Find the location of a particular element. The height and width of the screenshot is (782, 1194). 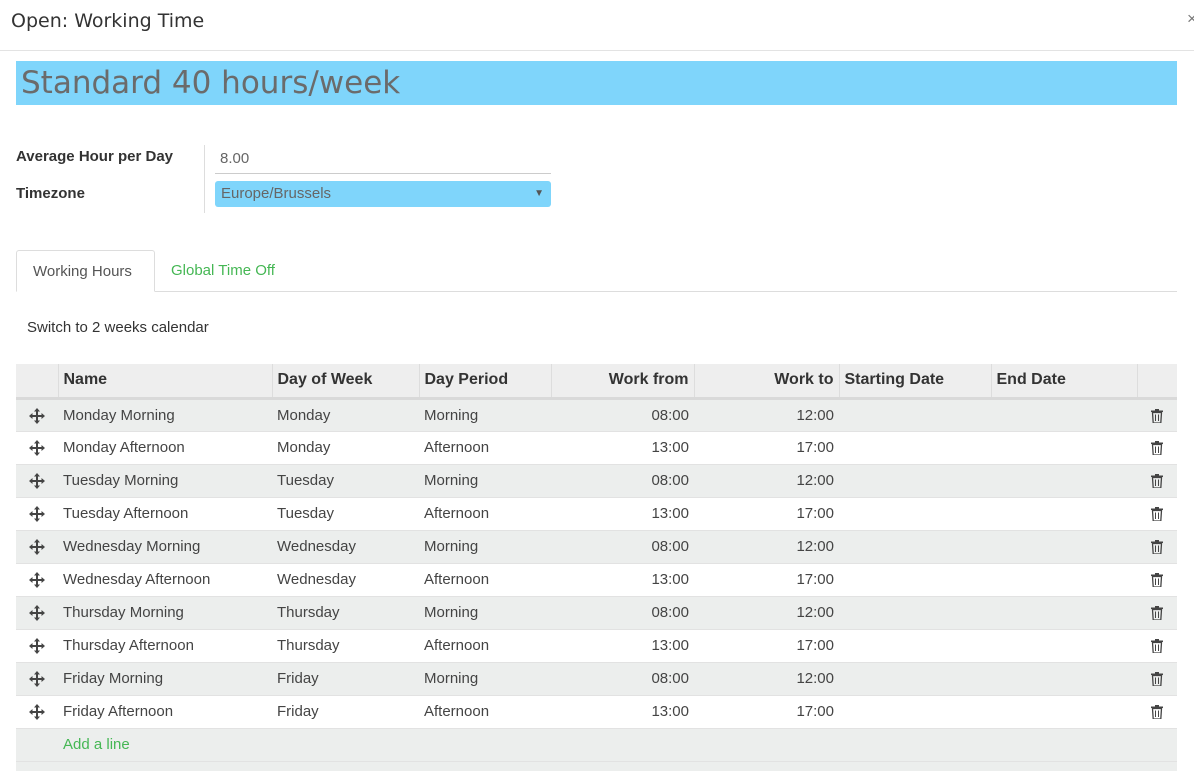

cell-name: Thursday Morning is located at coordinates (165, 613).